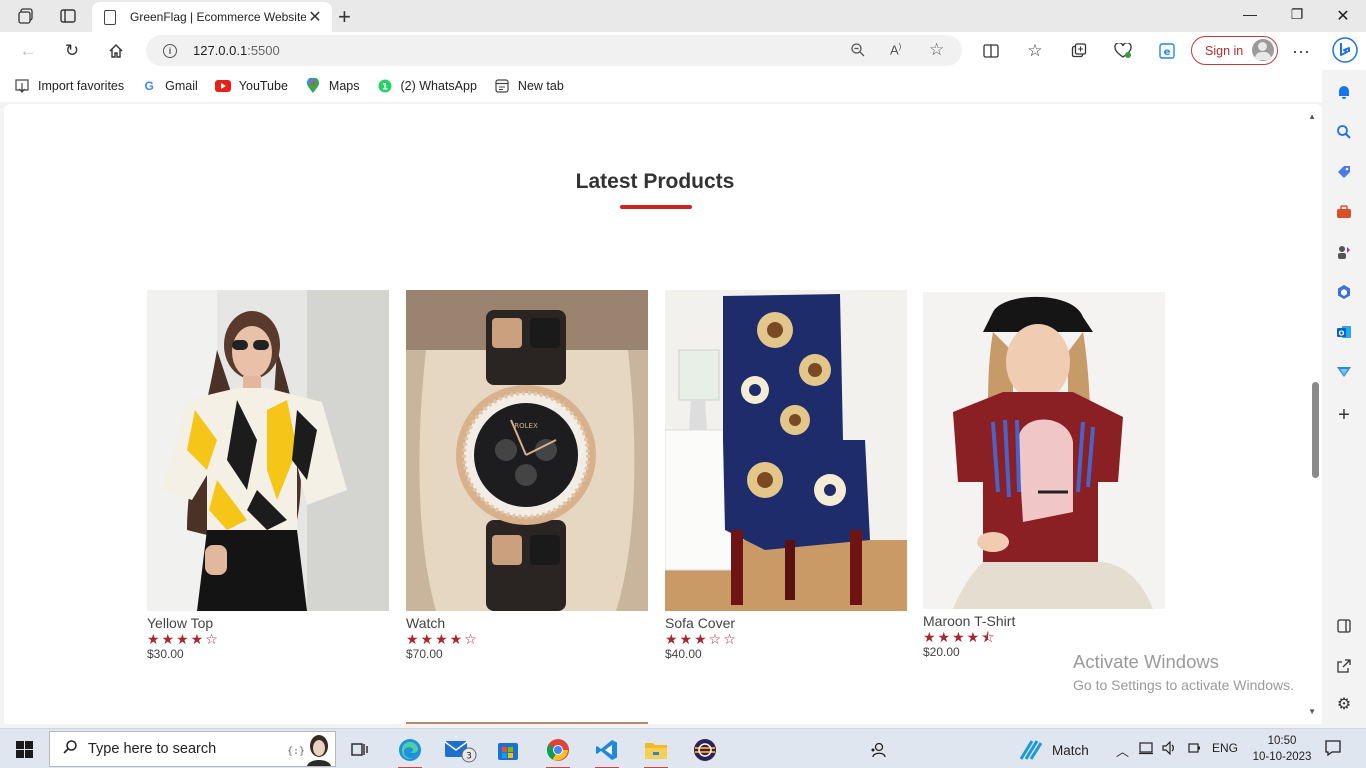 This screenshot has width=1366, height=768. What do you see at coordinates (1146, 661) in the screenshot?
I see `watermark-title: Activate Windows` at bounding box center [1146, 661].